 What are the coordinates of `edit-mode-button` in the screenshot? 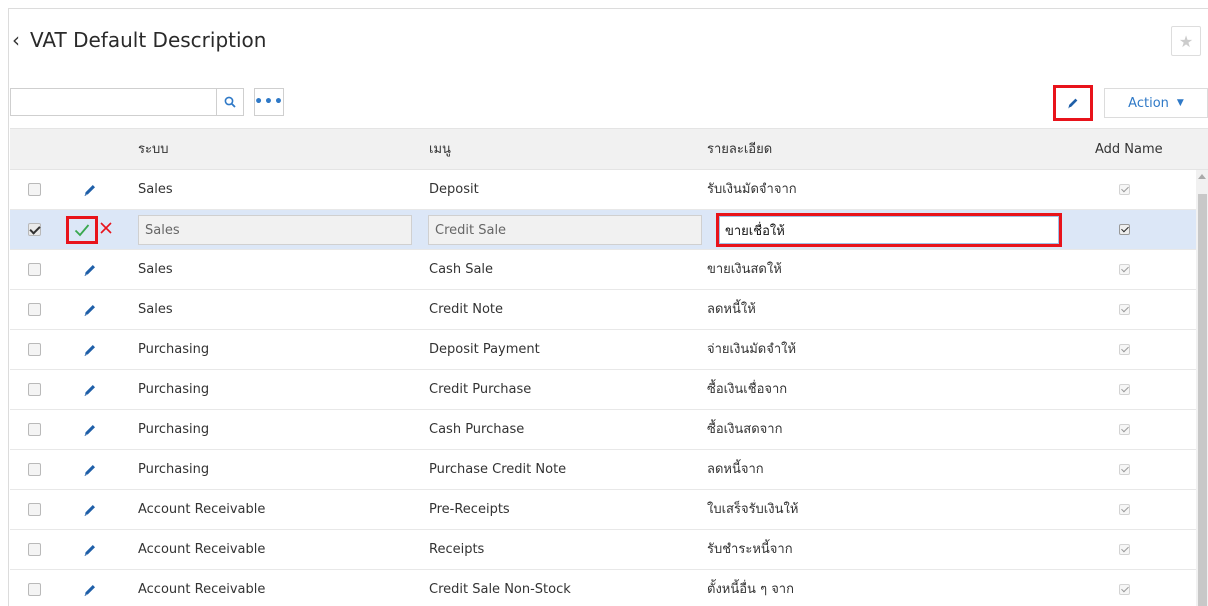 It's located at (1073, 103).